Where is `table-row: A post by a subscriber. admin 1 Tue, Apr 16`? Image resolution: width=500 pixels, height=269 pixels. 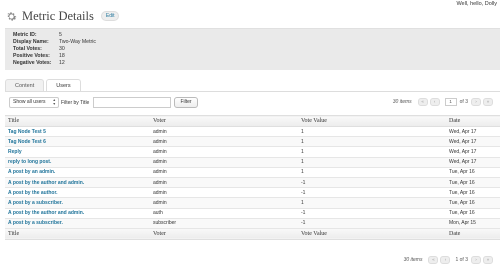 table-row: A post by a subscriber. admin 1 Tue, Apr 16 is located at coordinates (252, 203).